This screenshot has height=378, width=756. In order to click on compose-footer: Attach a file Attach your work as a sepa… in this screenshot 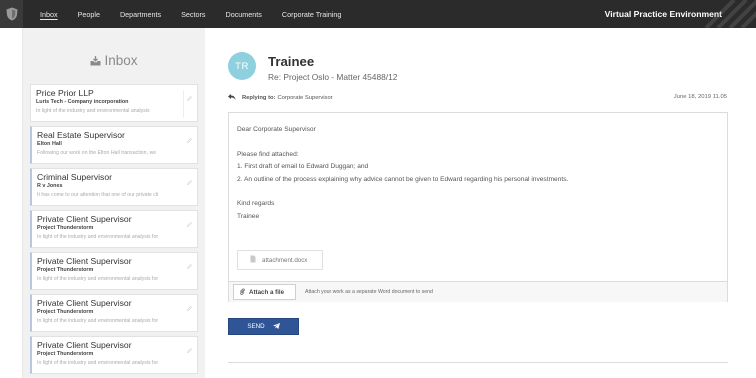, I will do `click(478, 291)`.